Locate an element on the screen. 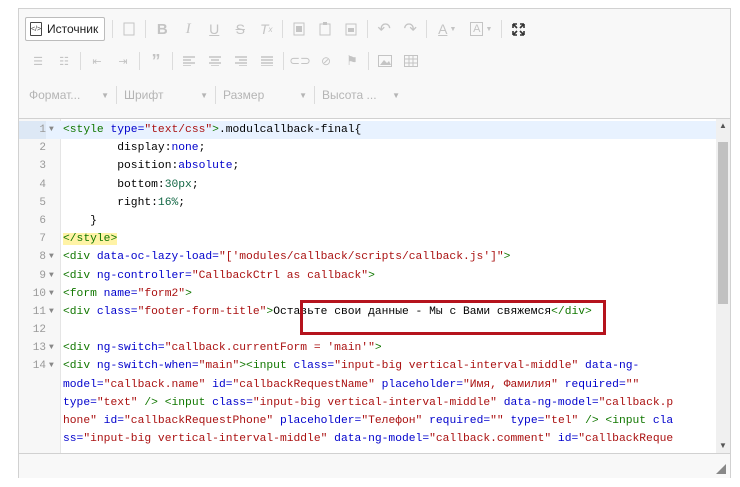 The width and height of the screenshot is (740, 487). code-line: 3 position:absolute; is located at coordinates (367, 166).